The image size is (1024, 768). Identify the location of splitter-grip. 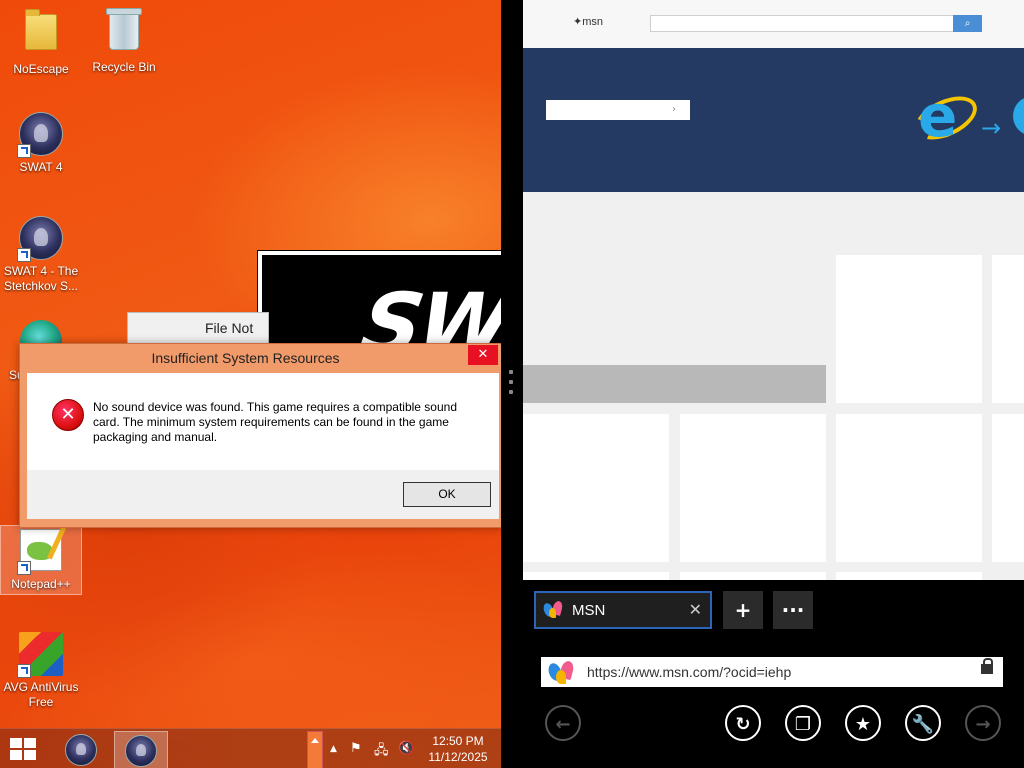
(511, 385).